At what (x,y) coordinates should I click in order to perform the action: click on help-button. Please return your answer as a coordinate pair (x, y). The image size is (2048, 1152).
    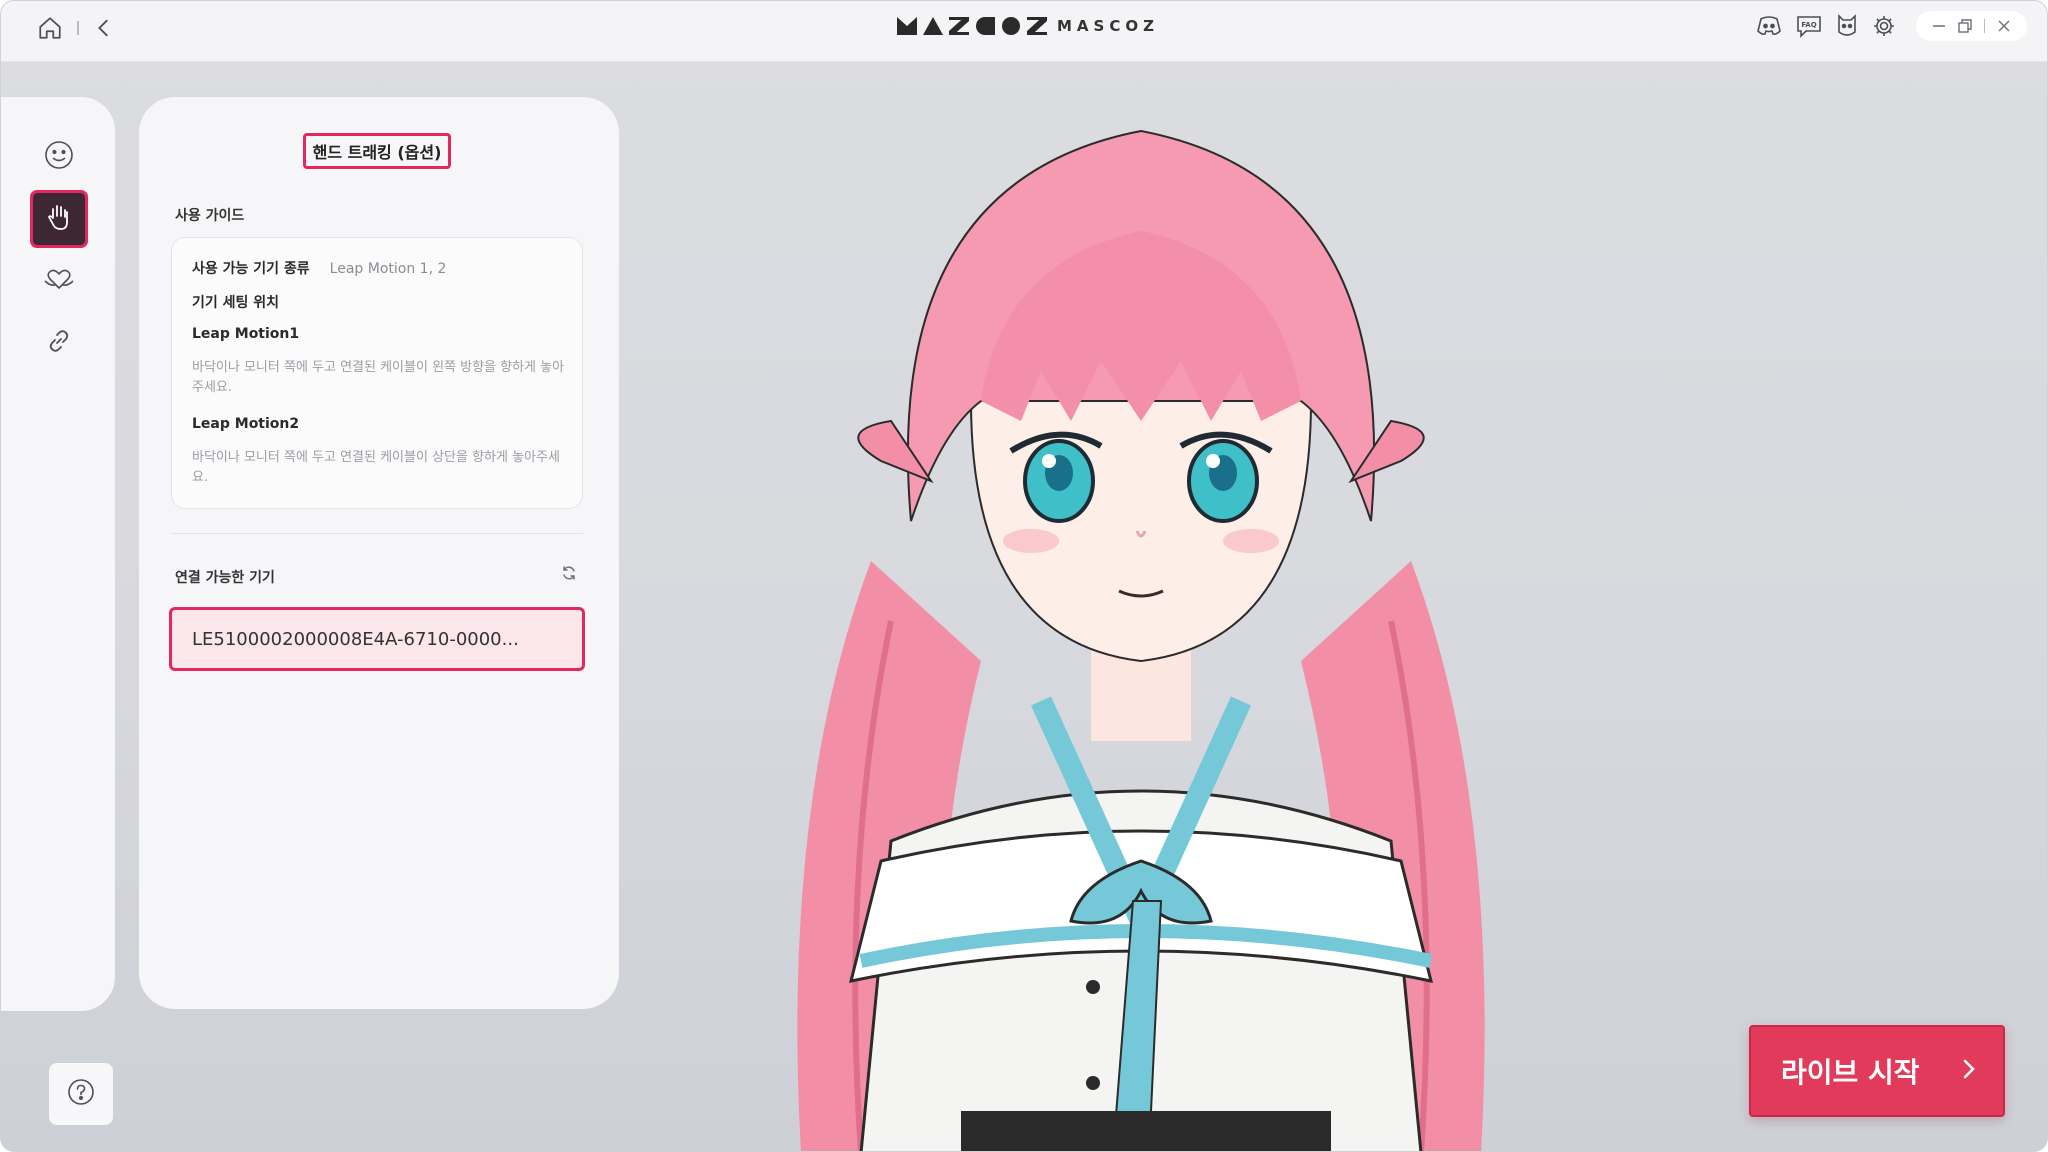
    Looking at the image, I should click on (81, 1094).